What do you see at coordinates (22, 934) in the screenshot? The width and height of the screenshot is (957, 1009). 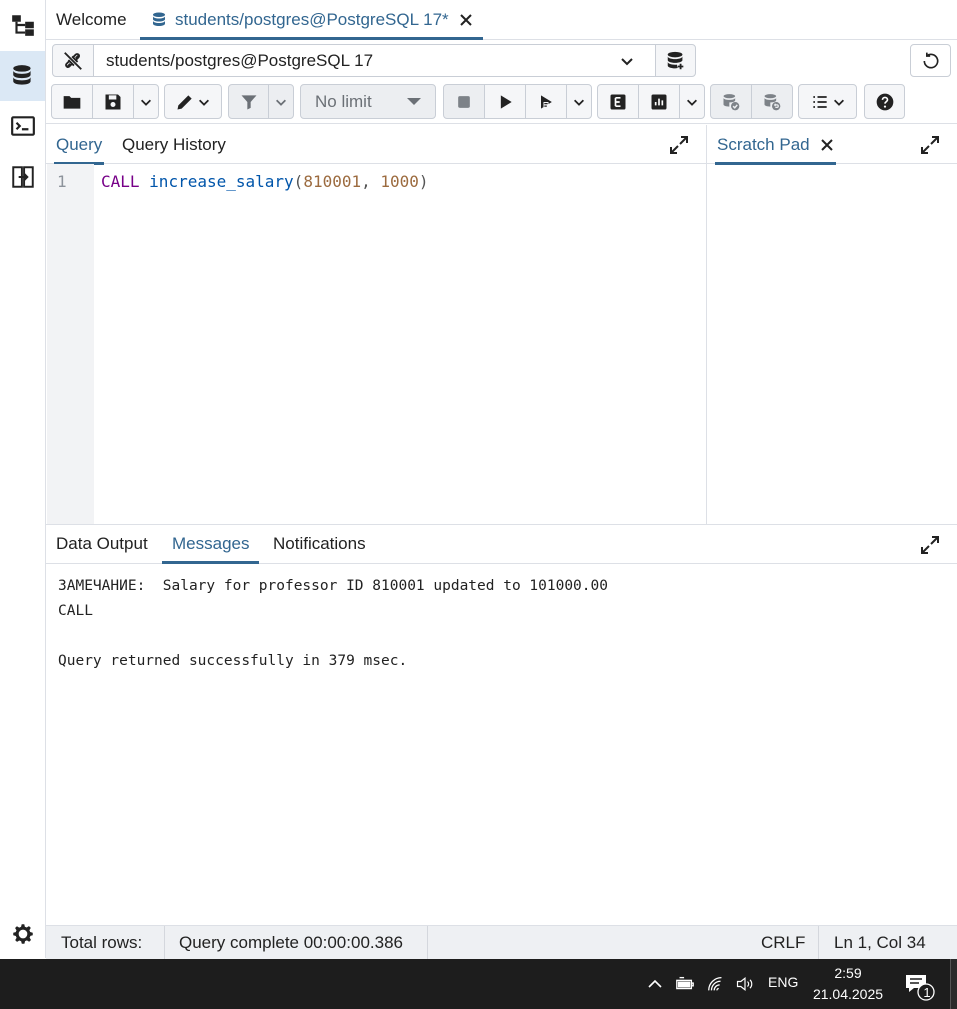 I see `settings-gear-icon` at bounding box center [22, 934].